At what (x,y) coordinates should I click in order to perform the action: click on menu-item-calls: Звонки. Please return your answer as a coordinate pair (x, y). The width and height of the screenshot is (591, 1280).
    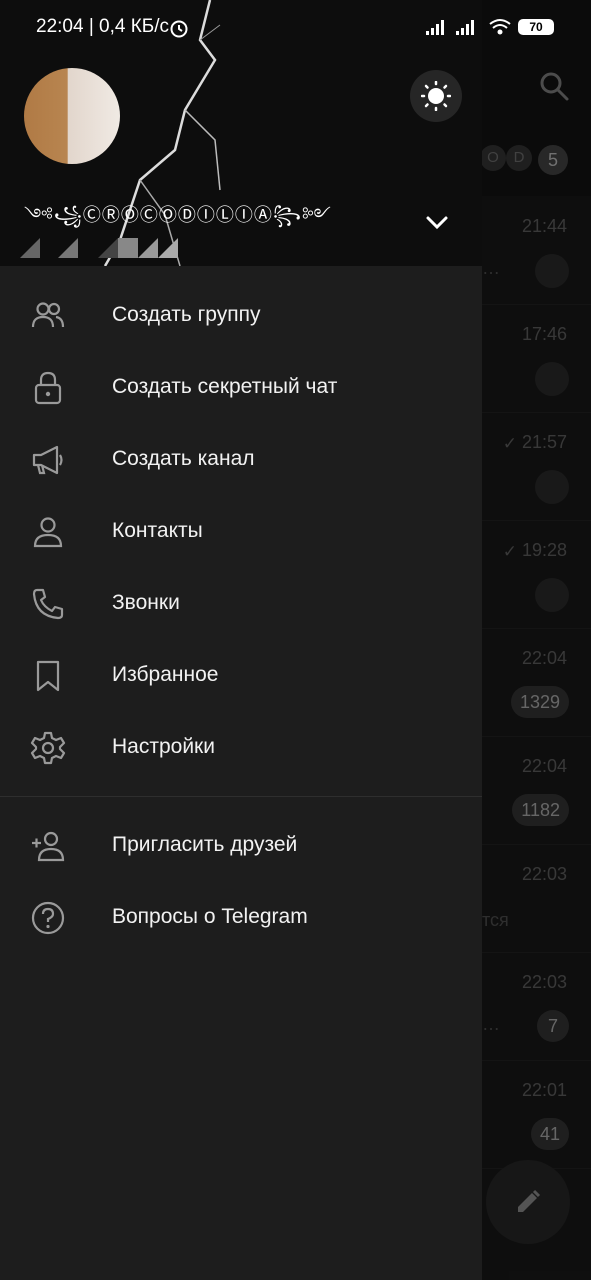
    Looking at the image, I should click on (241, 604).